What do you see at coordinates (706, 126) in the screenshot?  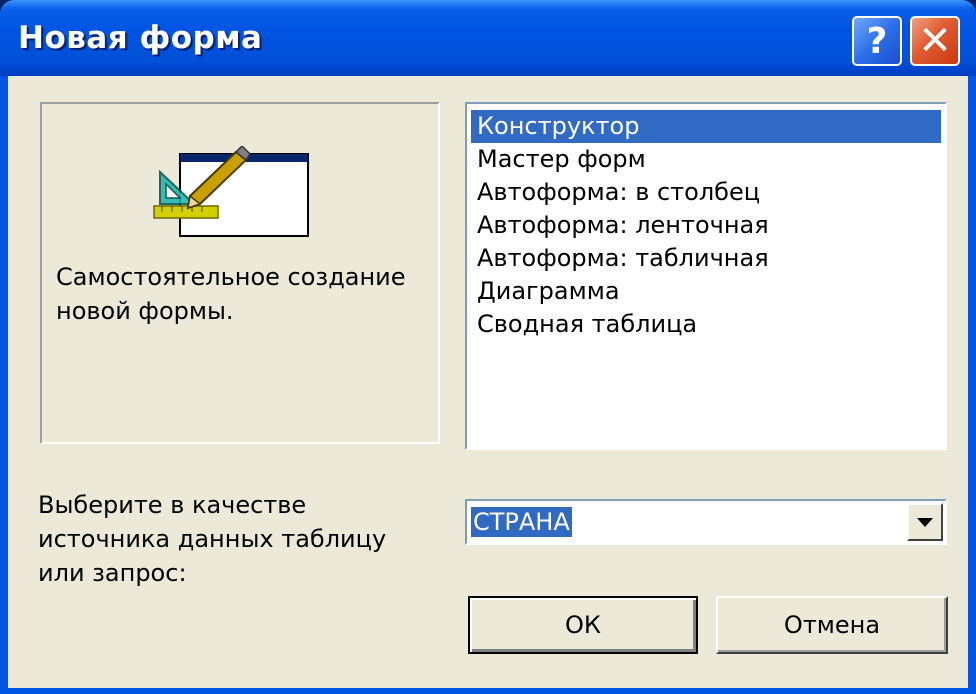 I see `list-item-designer: Конструктор` at bounding box center [706, 126].